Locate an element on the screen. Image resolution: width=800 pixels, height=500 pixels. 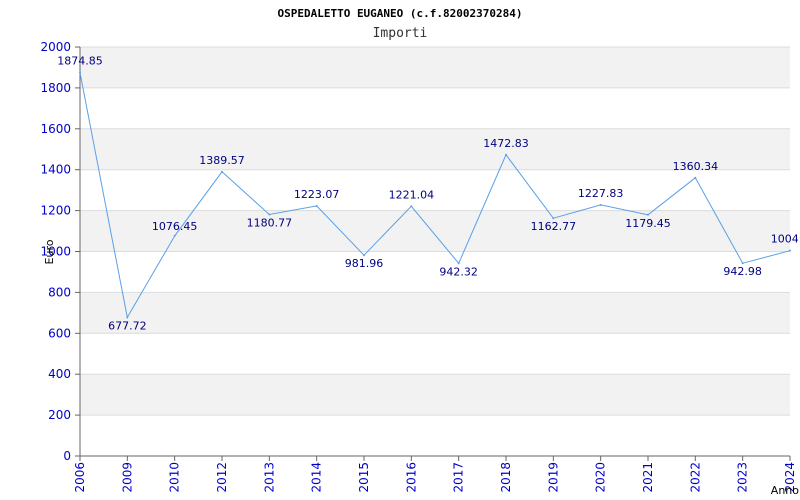
data-label: 1076.45 is located at coordinates (175, 226).